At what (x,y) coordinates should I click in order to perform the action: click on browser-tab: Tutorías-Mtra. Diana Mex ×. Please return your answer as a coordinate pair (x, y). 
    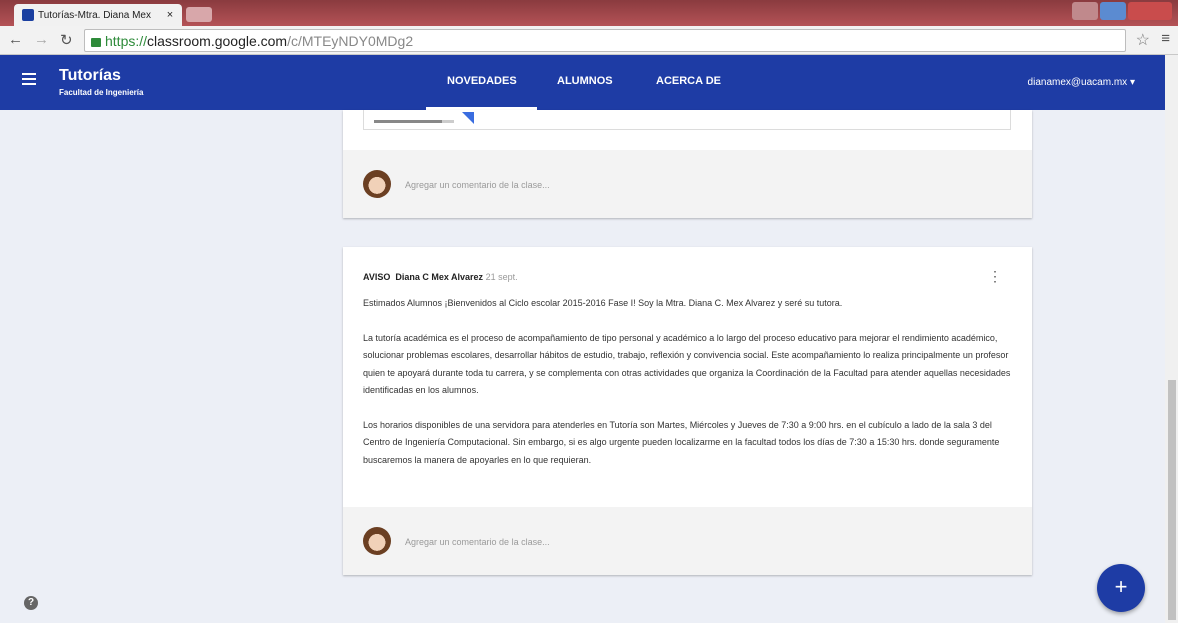
    Looking at the image, I should click on (98, 15).